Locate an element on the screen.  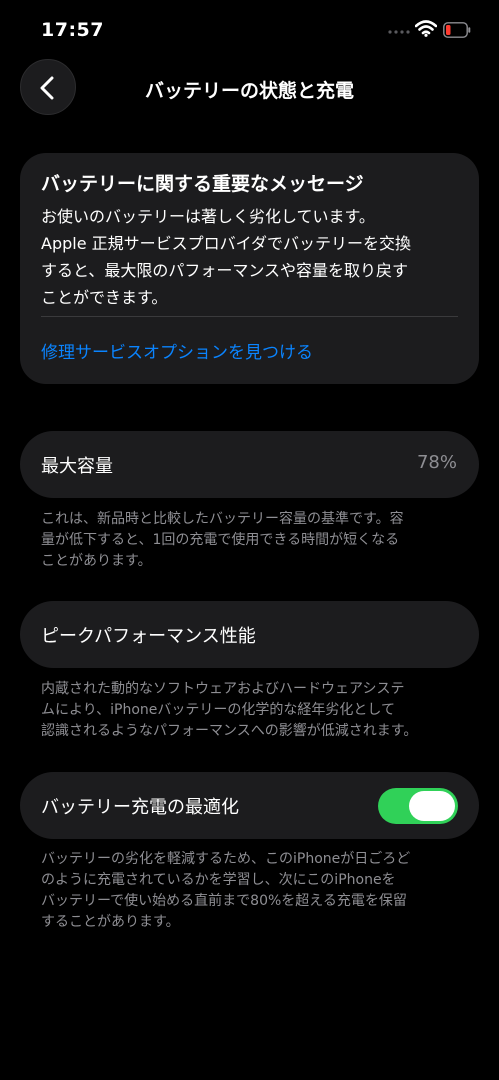
footnote-line: バッテリーで使い始める直前まで80%を超える充電を保留 is located at coordinates (224, 901).